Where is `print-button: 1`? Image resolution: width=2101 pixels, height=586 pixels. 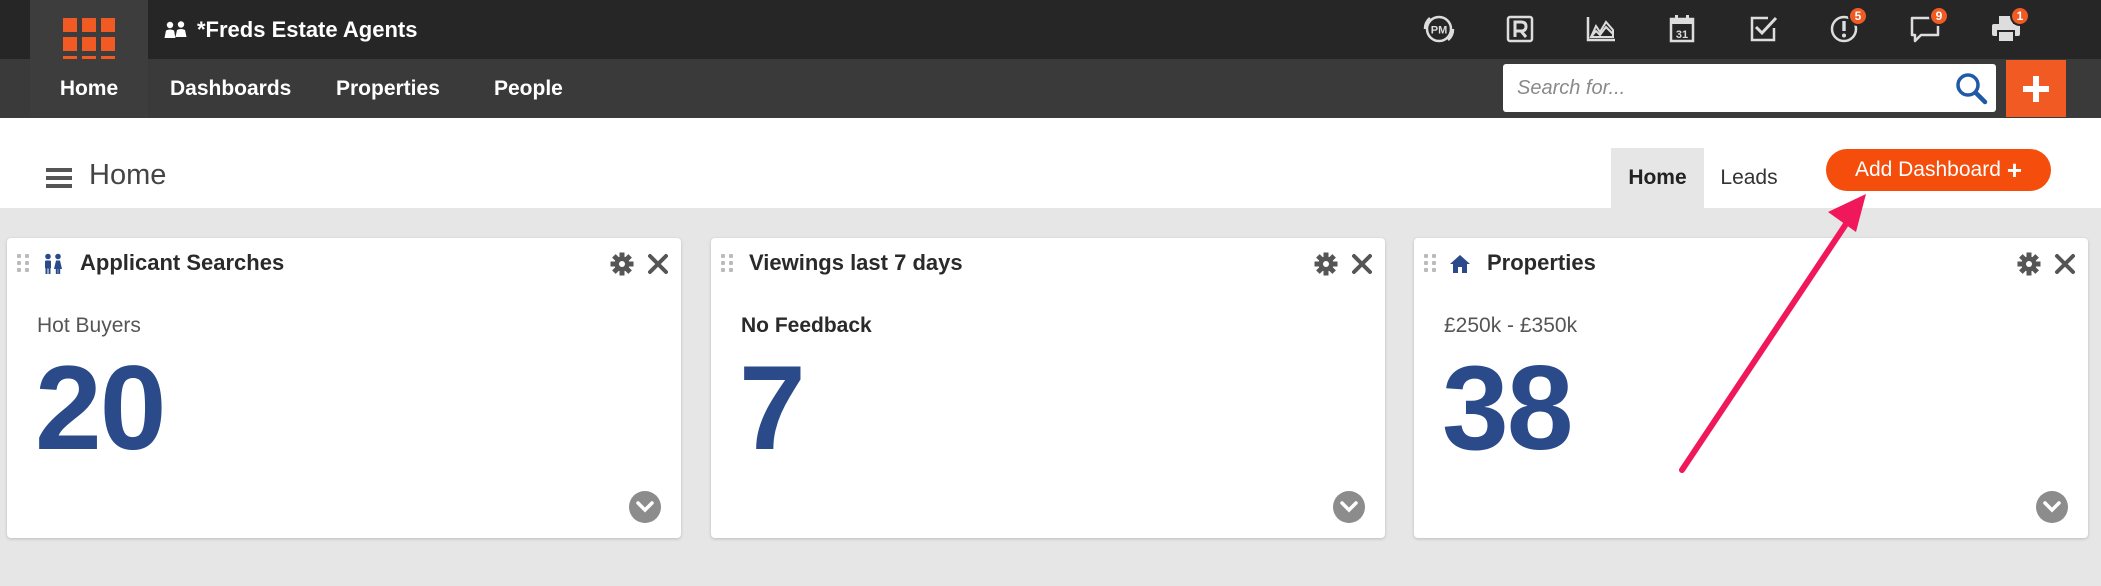
print-button: 1 is located at coordinates (2007, 28).